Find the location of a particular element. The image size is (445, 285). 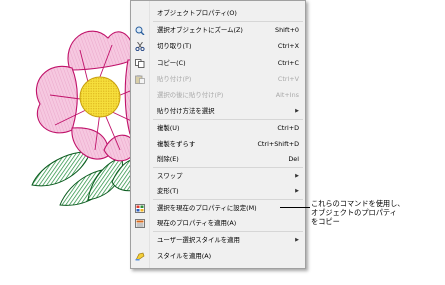

style-icon is located at coordinates (140, 256).